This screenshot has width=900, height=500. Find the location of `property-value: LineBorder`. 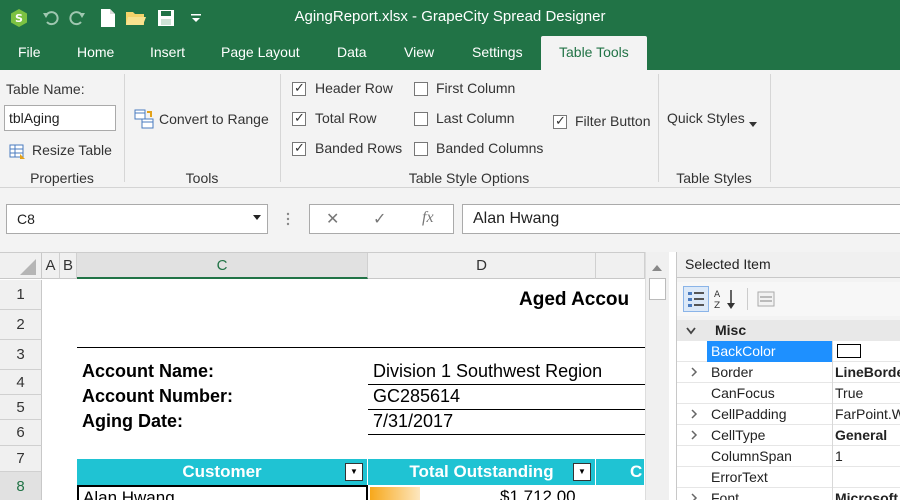

property-value: LineBorder is located at coordinates (867, 372).